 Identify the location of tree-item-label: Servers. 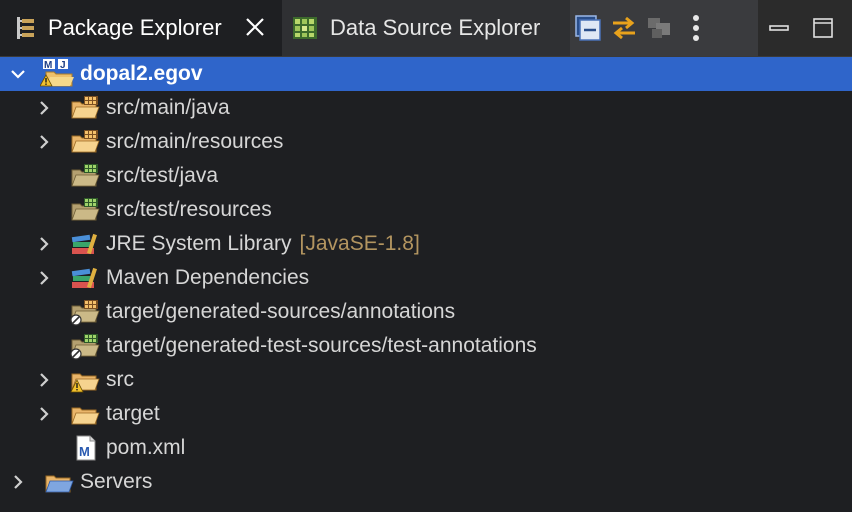
(116, 481).